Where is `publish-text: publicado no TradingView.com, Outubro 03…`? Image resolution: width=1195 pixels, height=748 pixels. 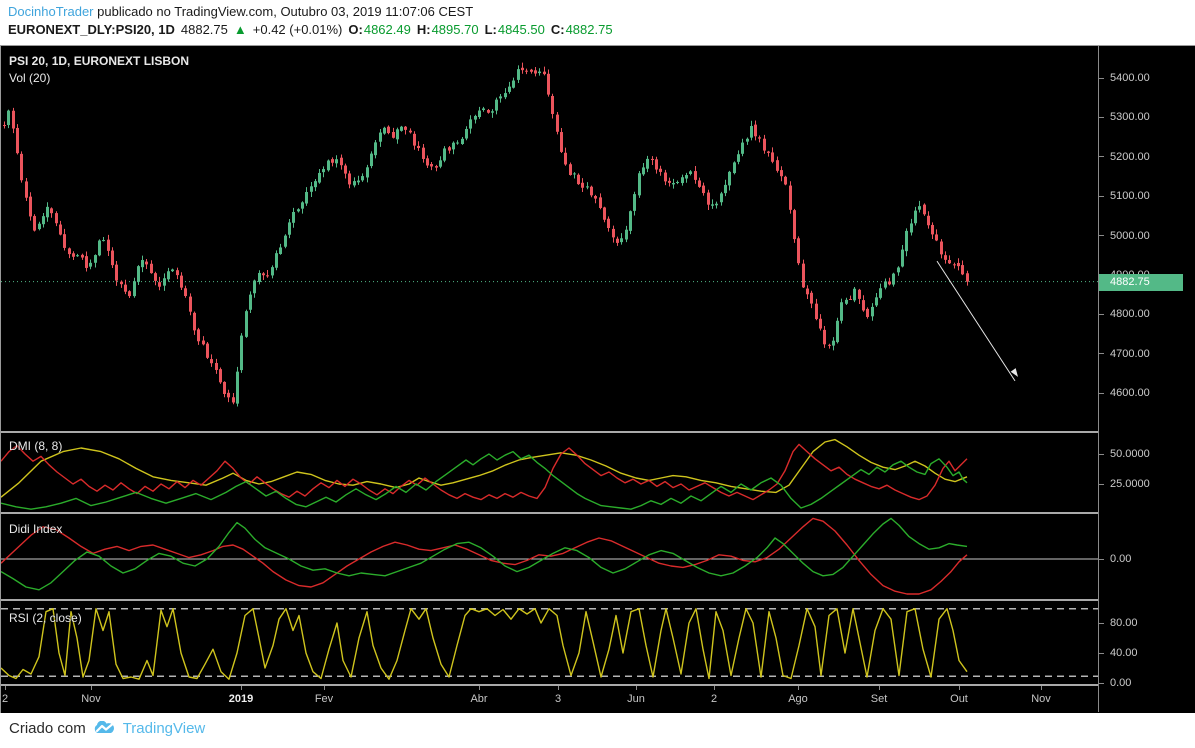 publish-text: publicado no TradingView.com, Outubro 03… is located at coordinates (283, 11).